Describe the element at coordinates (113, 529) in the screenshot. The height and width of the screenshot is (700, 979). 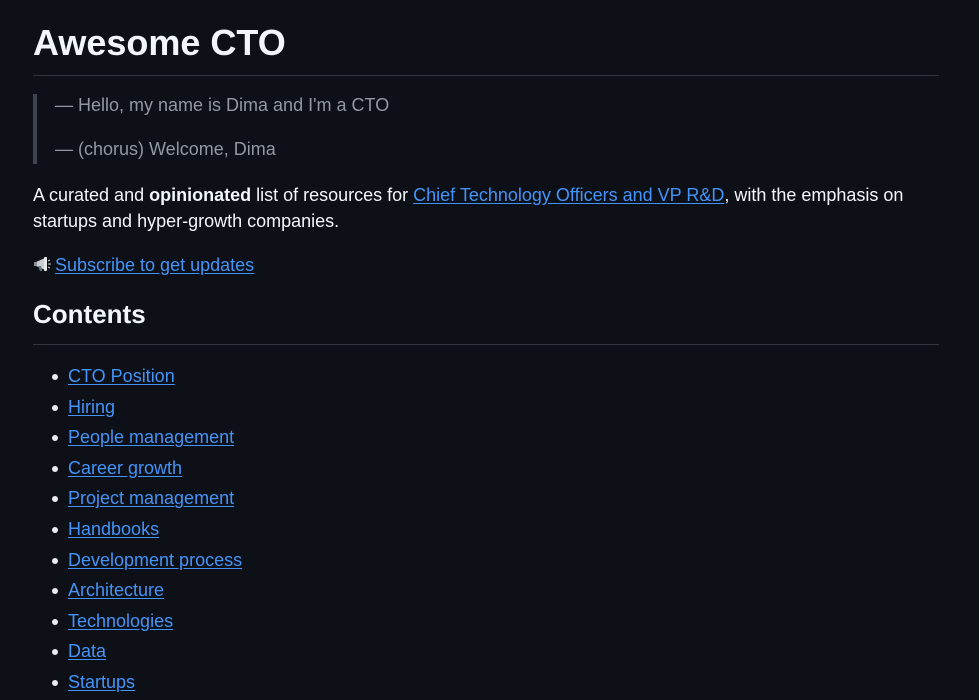
I see `toc-link-handbooks: Handbooks` at that location.